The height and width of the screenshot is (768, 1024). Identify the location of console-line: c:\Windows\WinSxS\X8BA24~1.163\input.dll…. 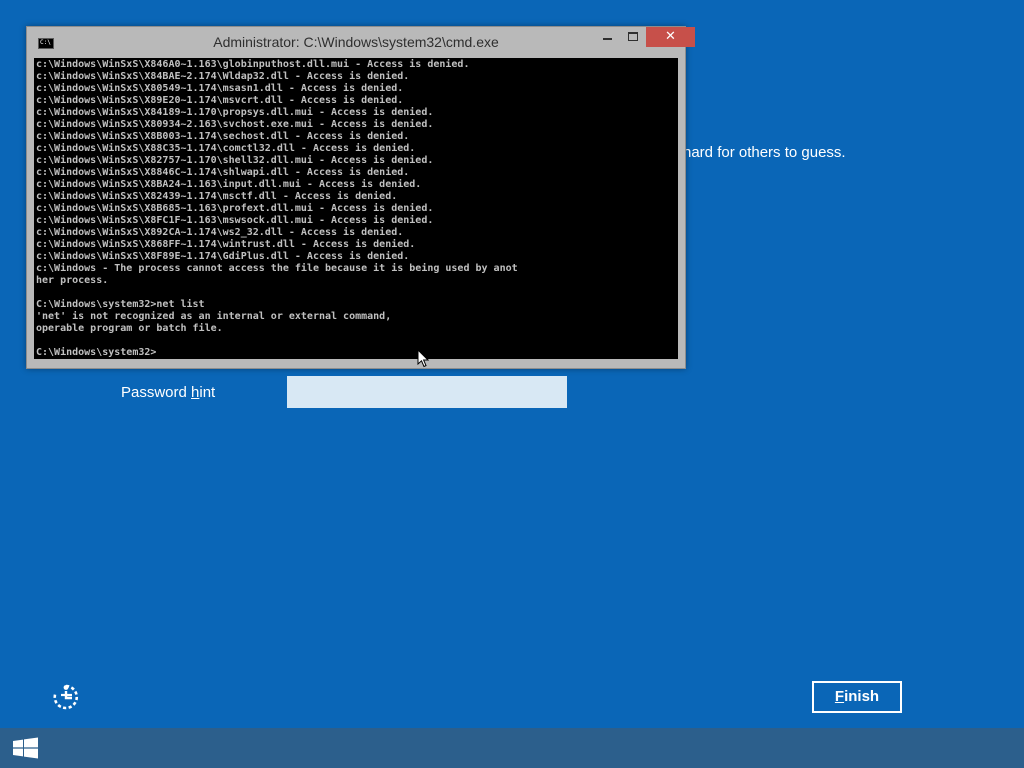
(229, 184).